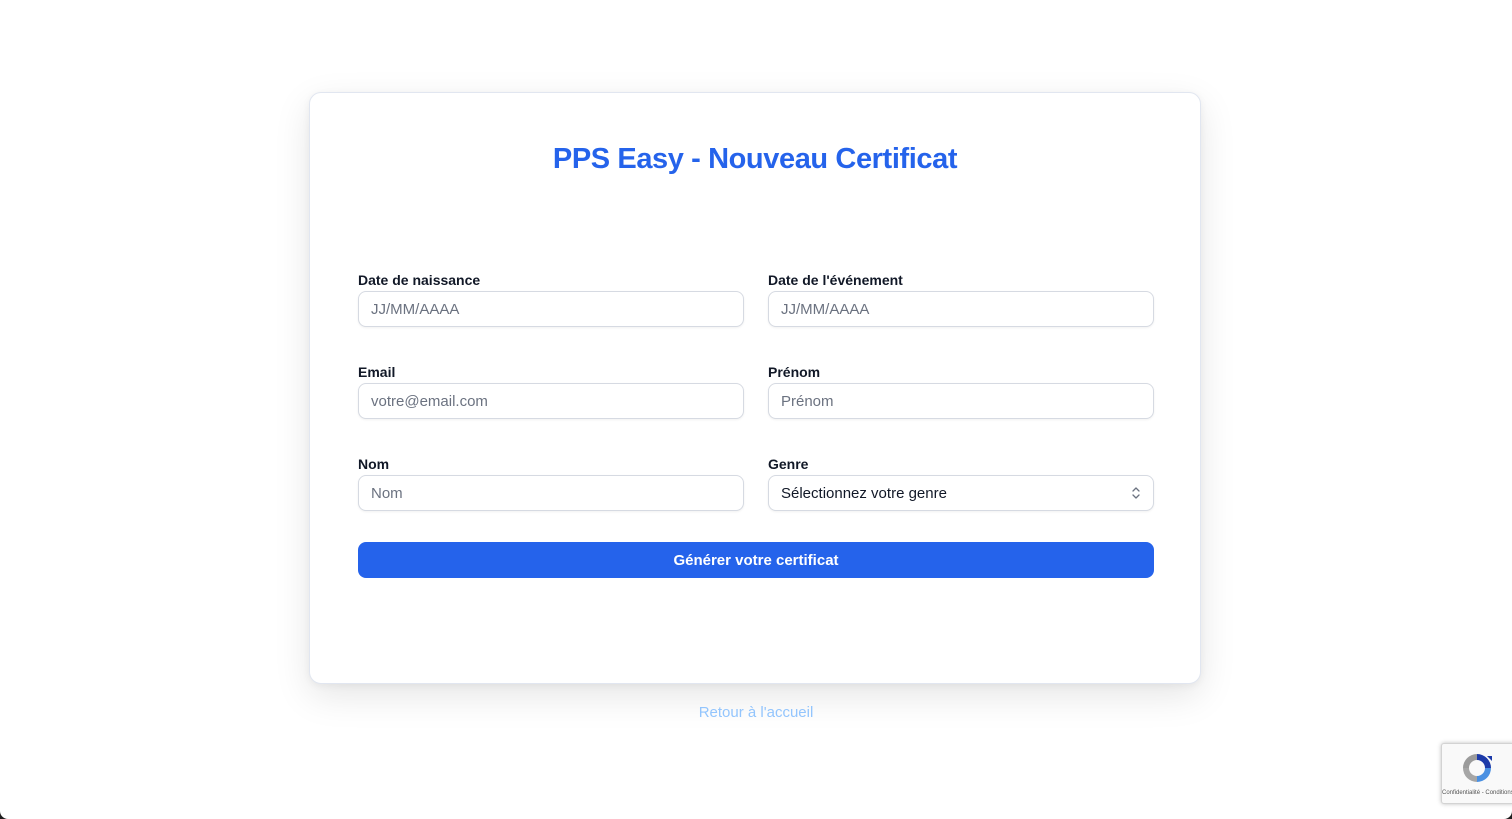 The image size is (1512, 819). What do you see at coordinates (961, 401) in the screenshot?
I see `first-name-input` at bounding box center [961, 401].